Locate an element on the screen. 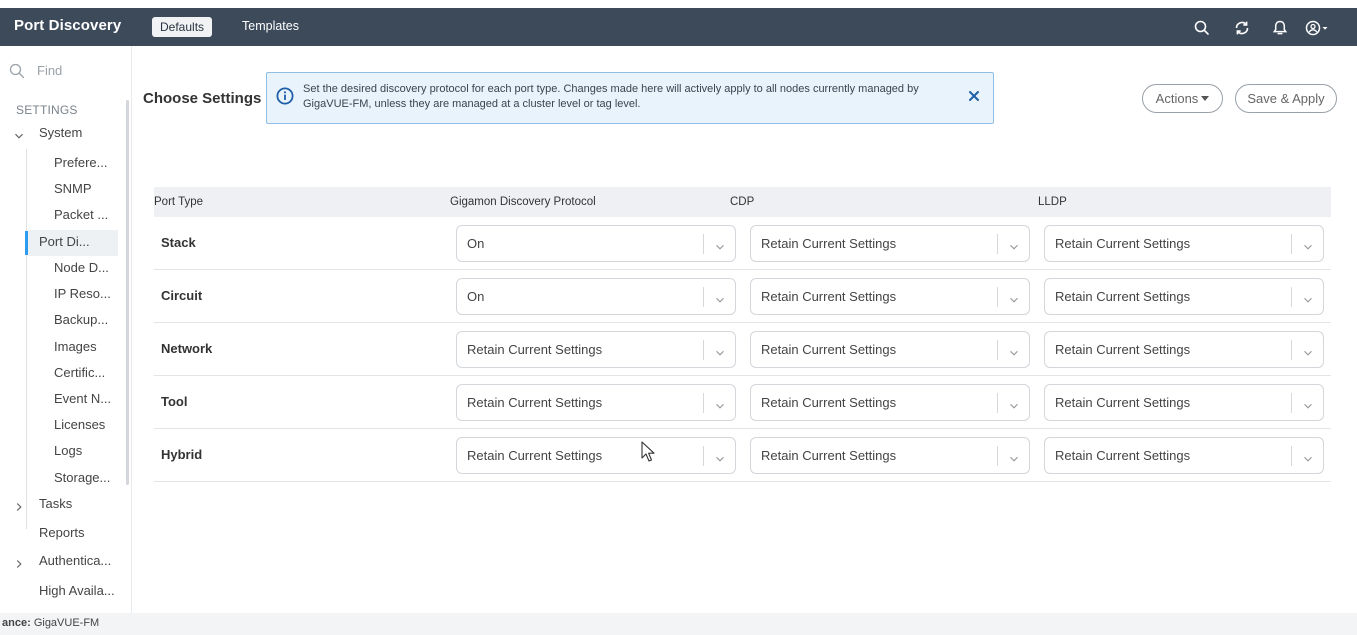 The image size is (1357, 635). save-apply-button: Save & Apply is located at coordinates (1286, 98).